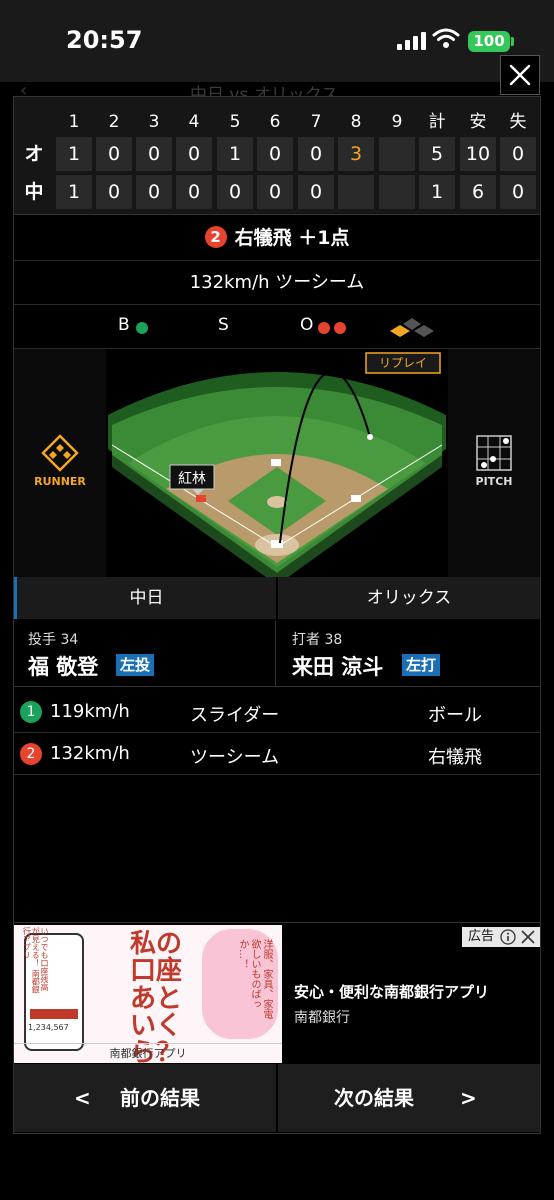  Describe the element at coordinates (455, 715) in the screenshot. I see `pitch-result: ボール` at that location.